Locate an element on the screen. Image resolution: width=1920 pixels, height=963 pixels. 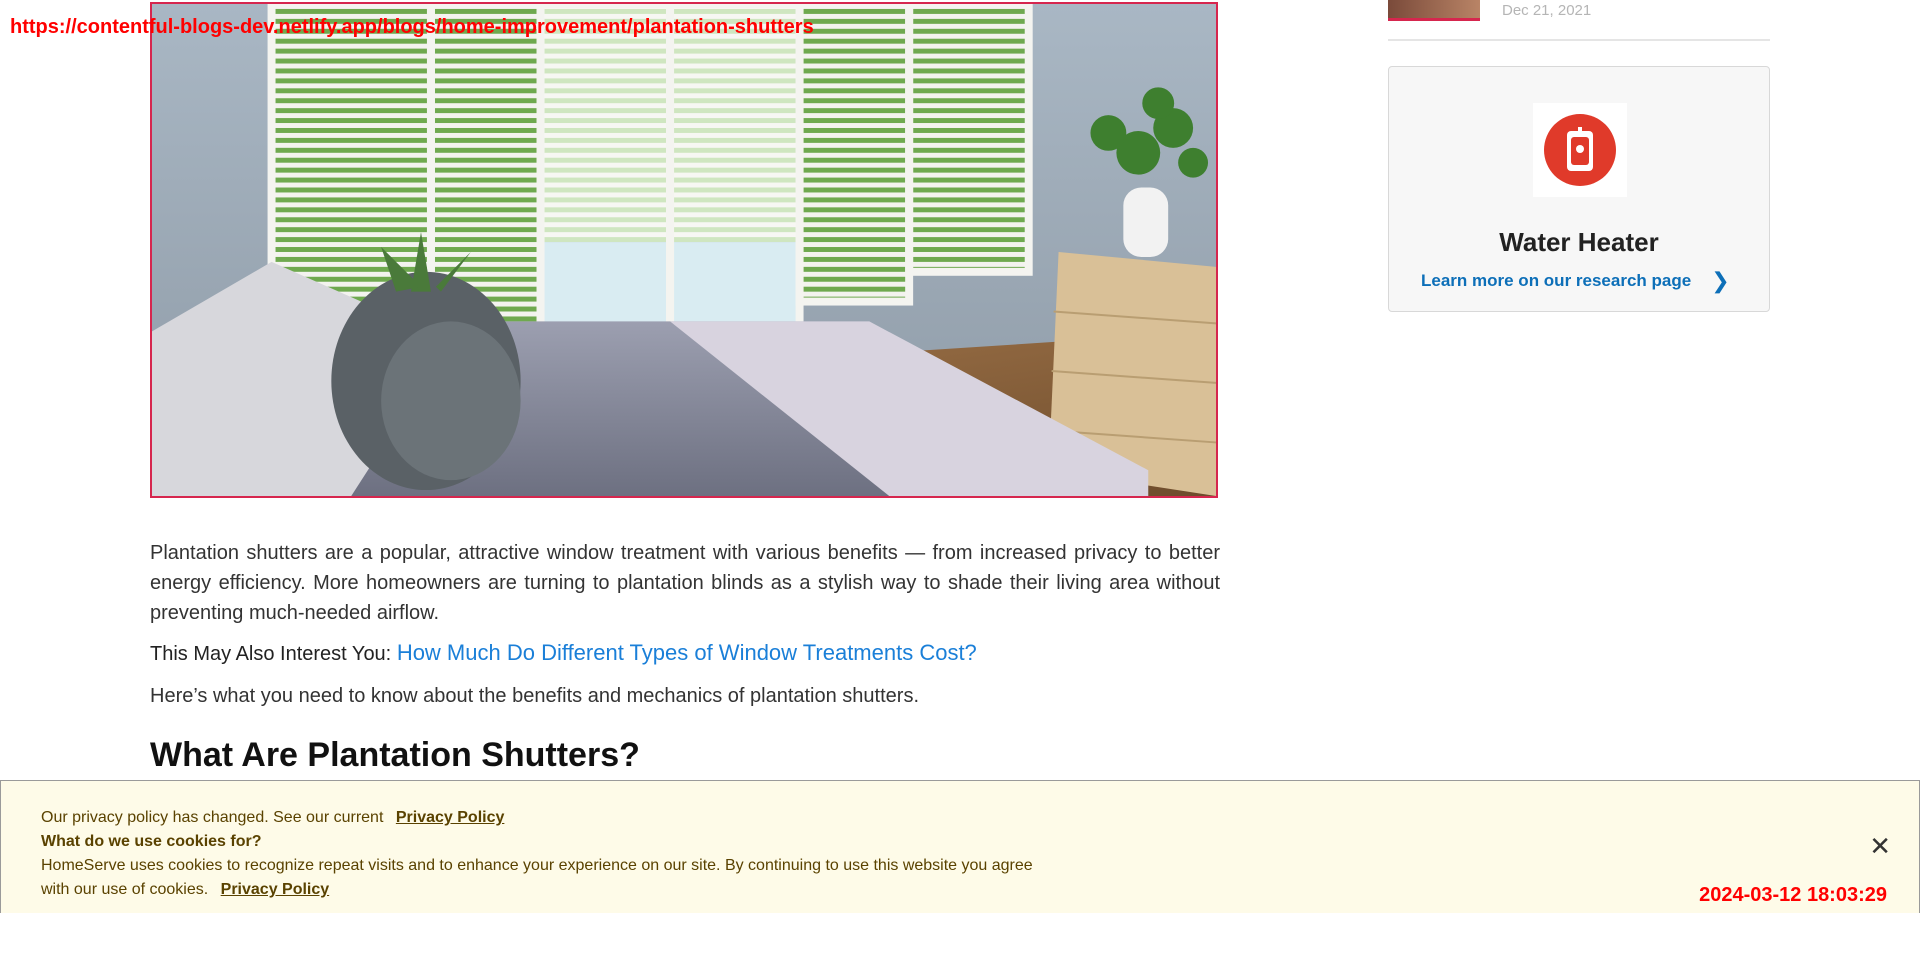
related-post-date: Dec 21, 2021 is located at coordinates (1547, 10).